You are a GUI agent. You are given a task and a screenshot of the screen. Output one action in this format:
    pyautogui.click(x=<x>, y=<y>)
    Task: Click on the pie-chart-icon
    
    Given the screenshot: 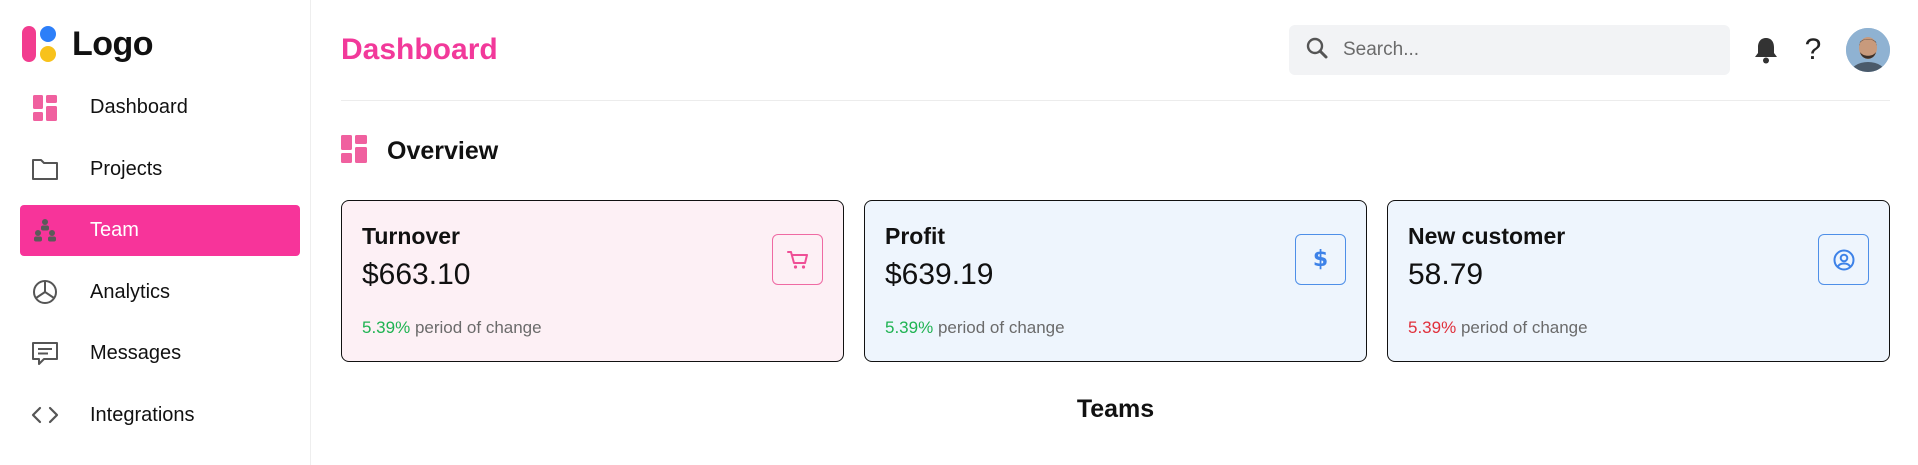 What is the action you would take?
    pyautogui.click(x=45, y=292)
    